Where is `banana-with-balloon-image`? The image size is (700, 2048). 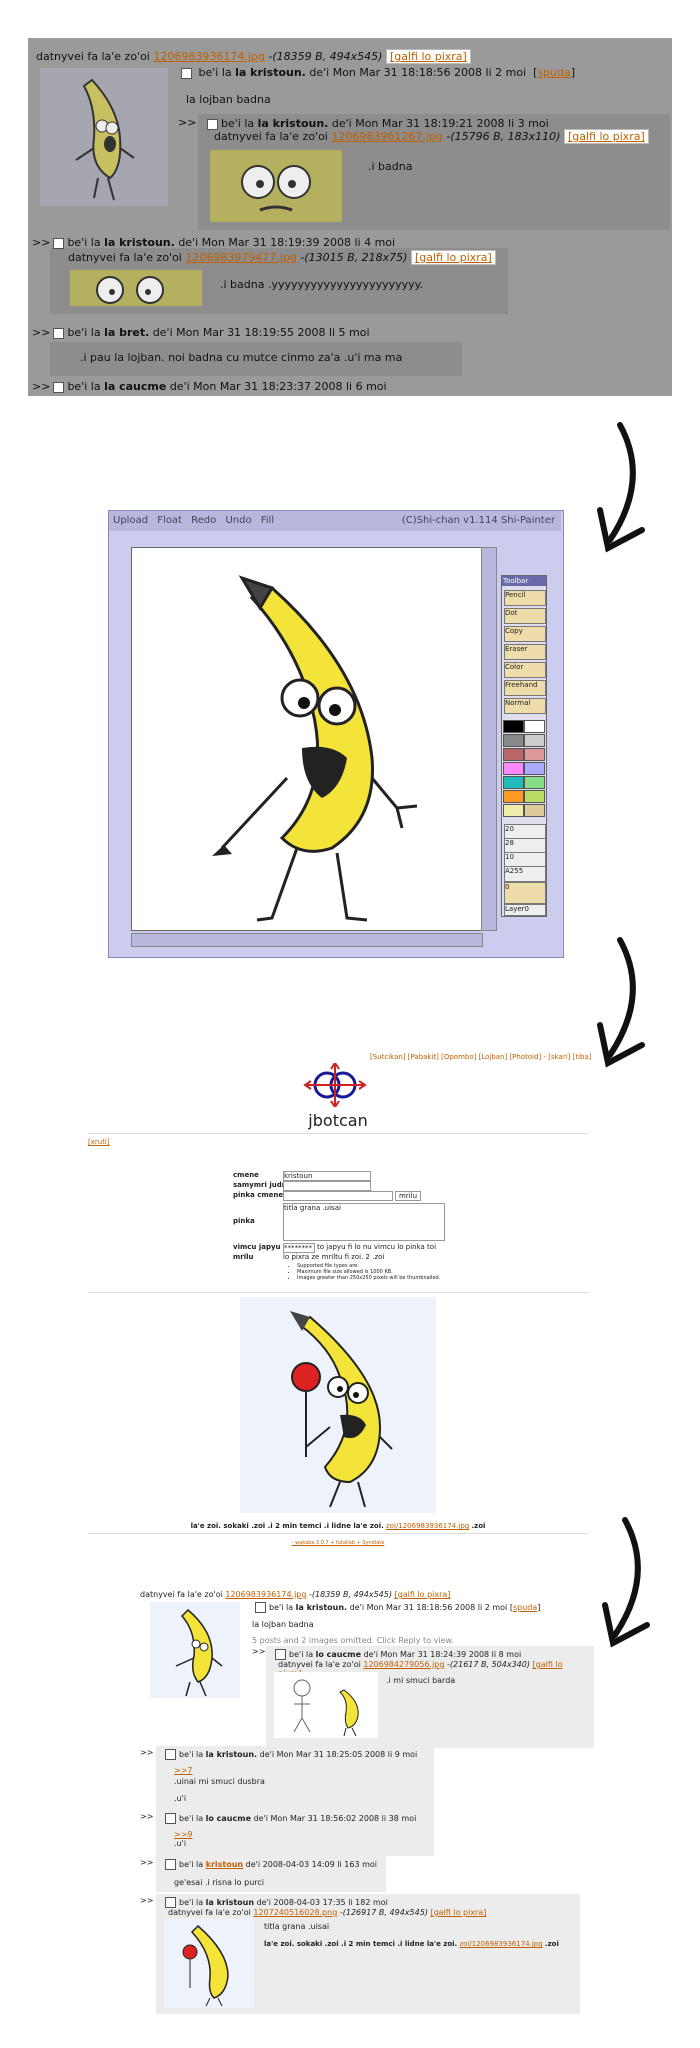
banana-with-balloon-image is located at coordinates (341, 1409).